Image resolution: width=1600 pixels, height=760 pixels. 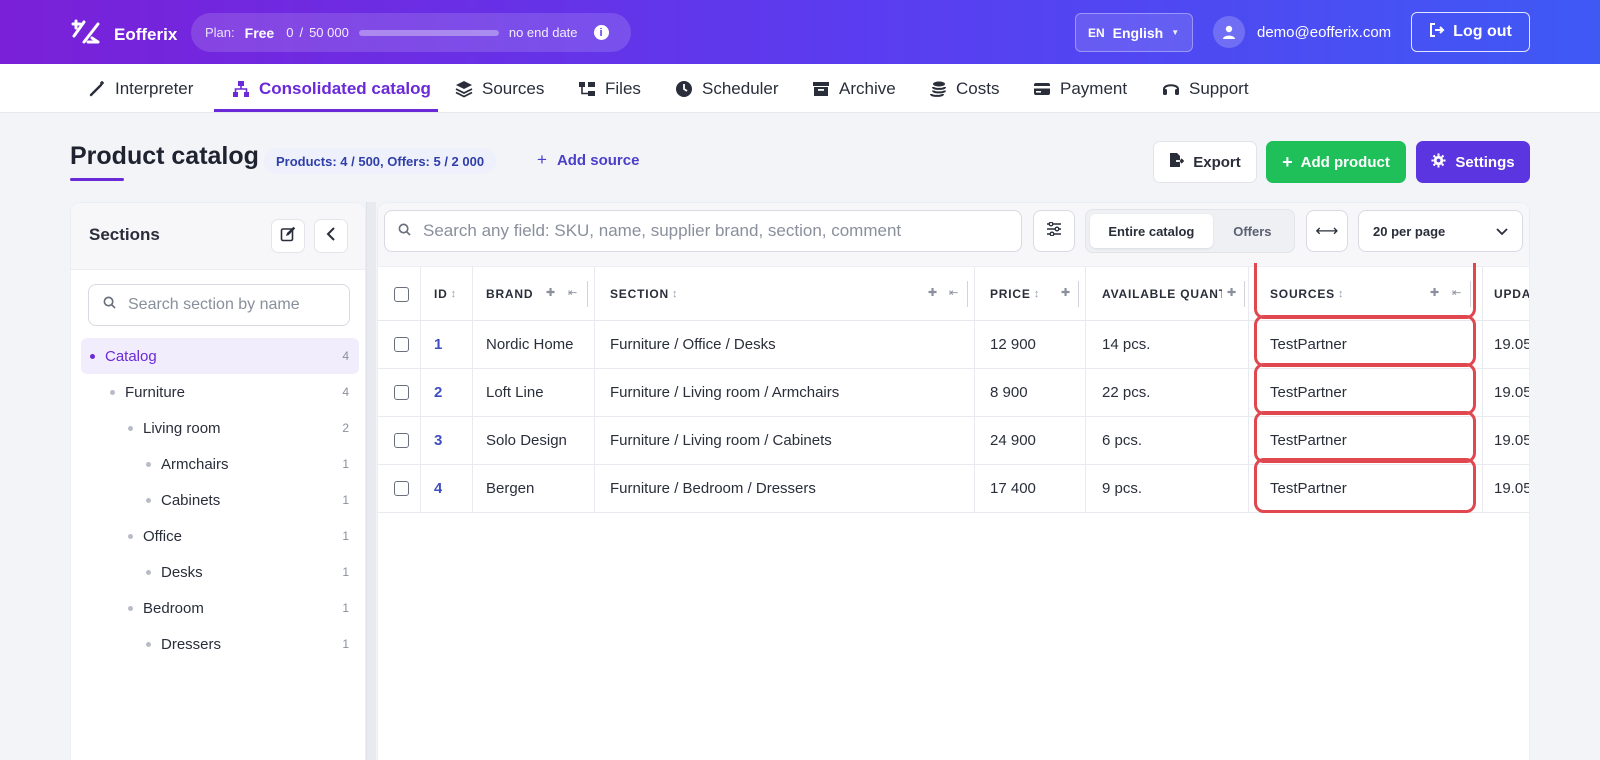 I want to click on column-header-sources: SOURCES ↕, so click(x=1307, y=294).